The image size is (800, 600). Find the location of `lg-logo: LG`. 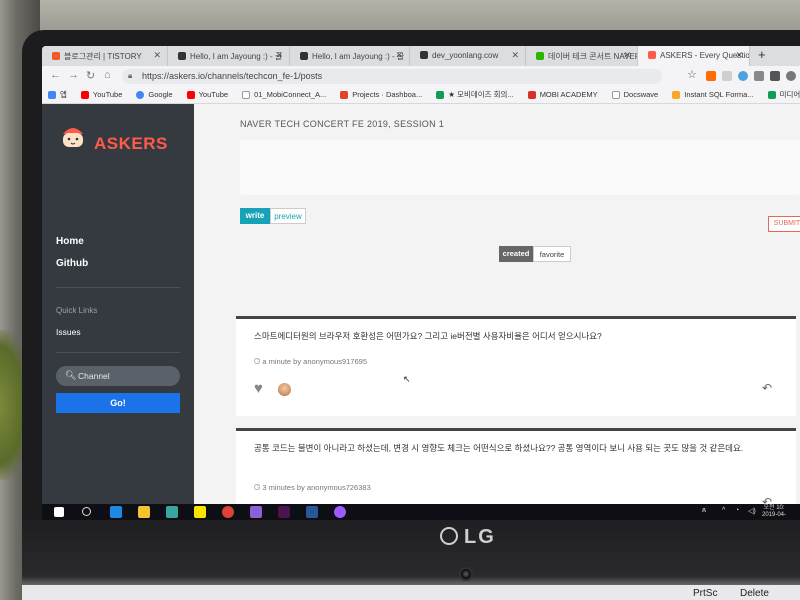

lg-logo: LG is located at coordinates (468, 537).